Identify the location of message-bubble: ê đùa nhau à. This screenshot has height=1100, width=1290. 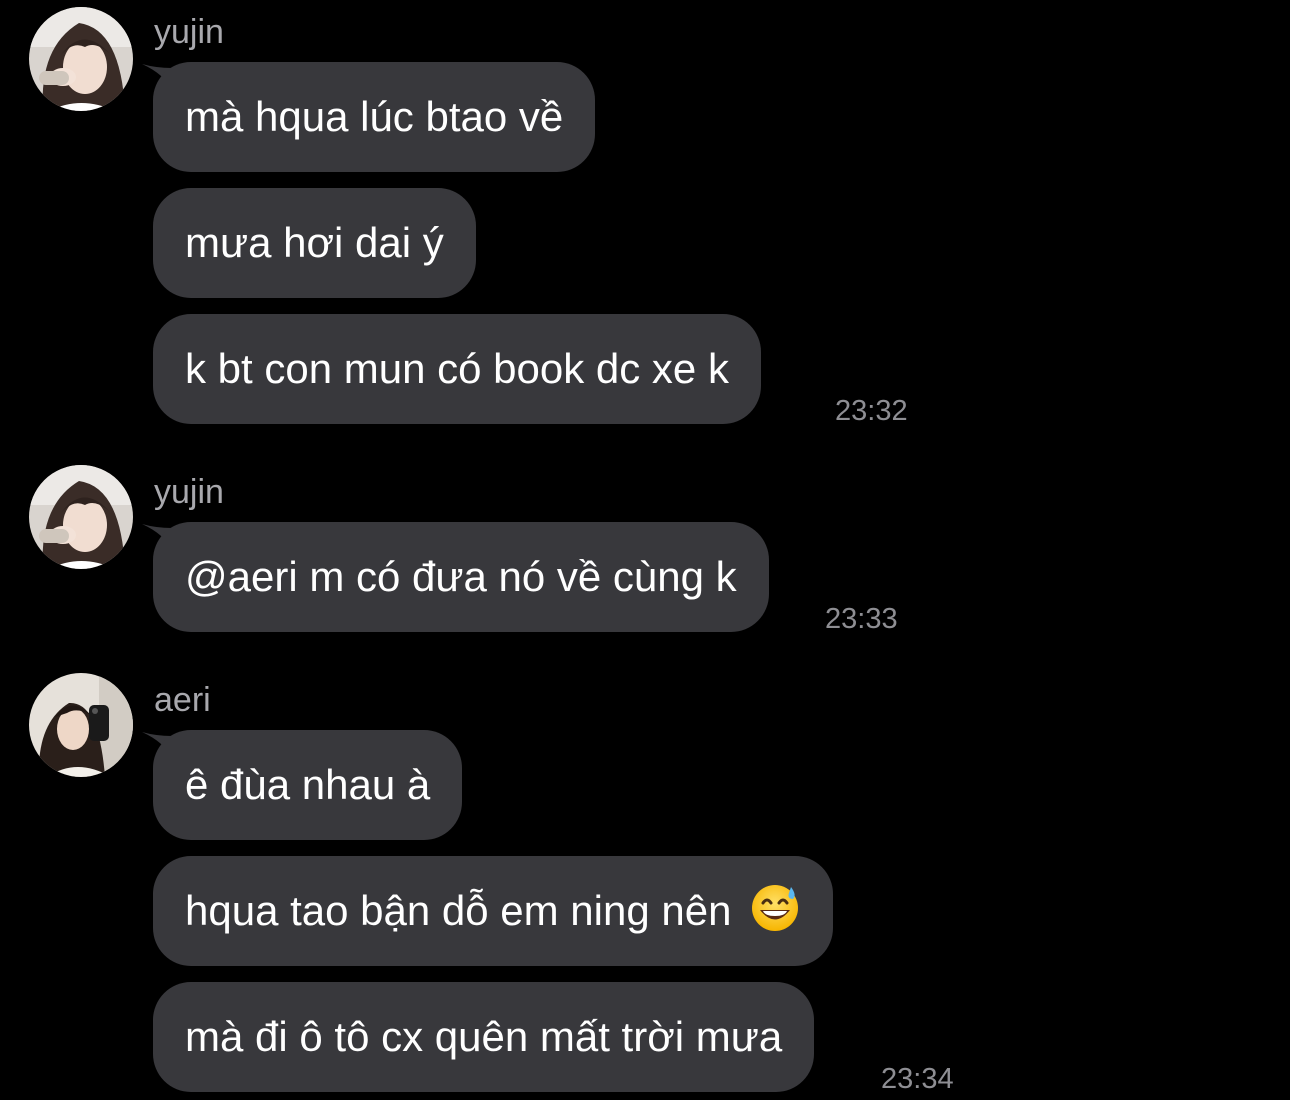
(308, 785).